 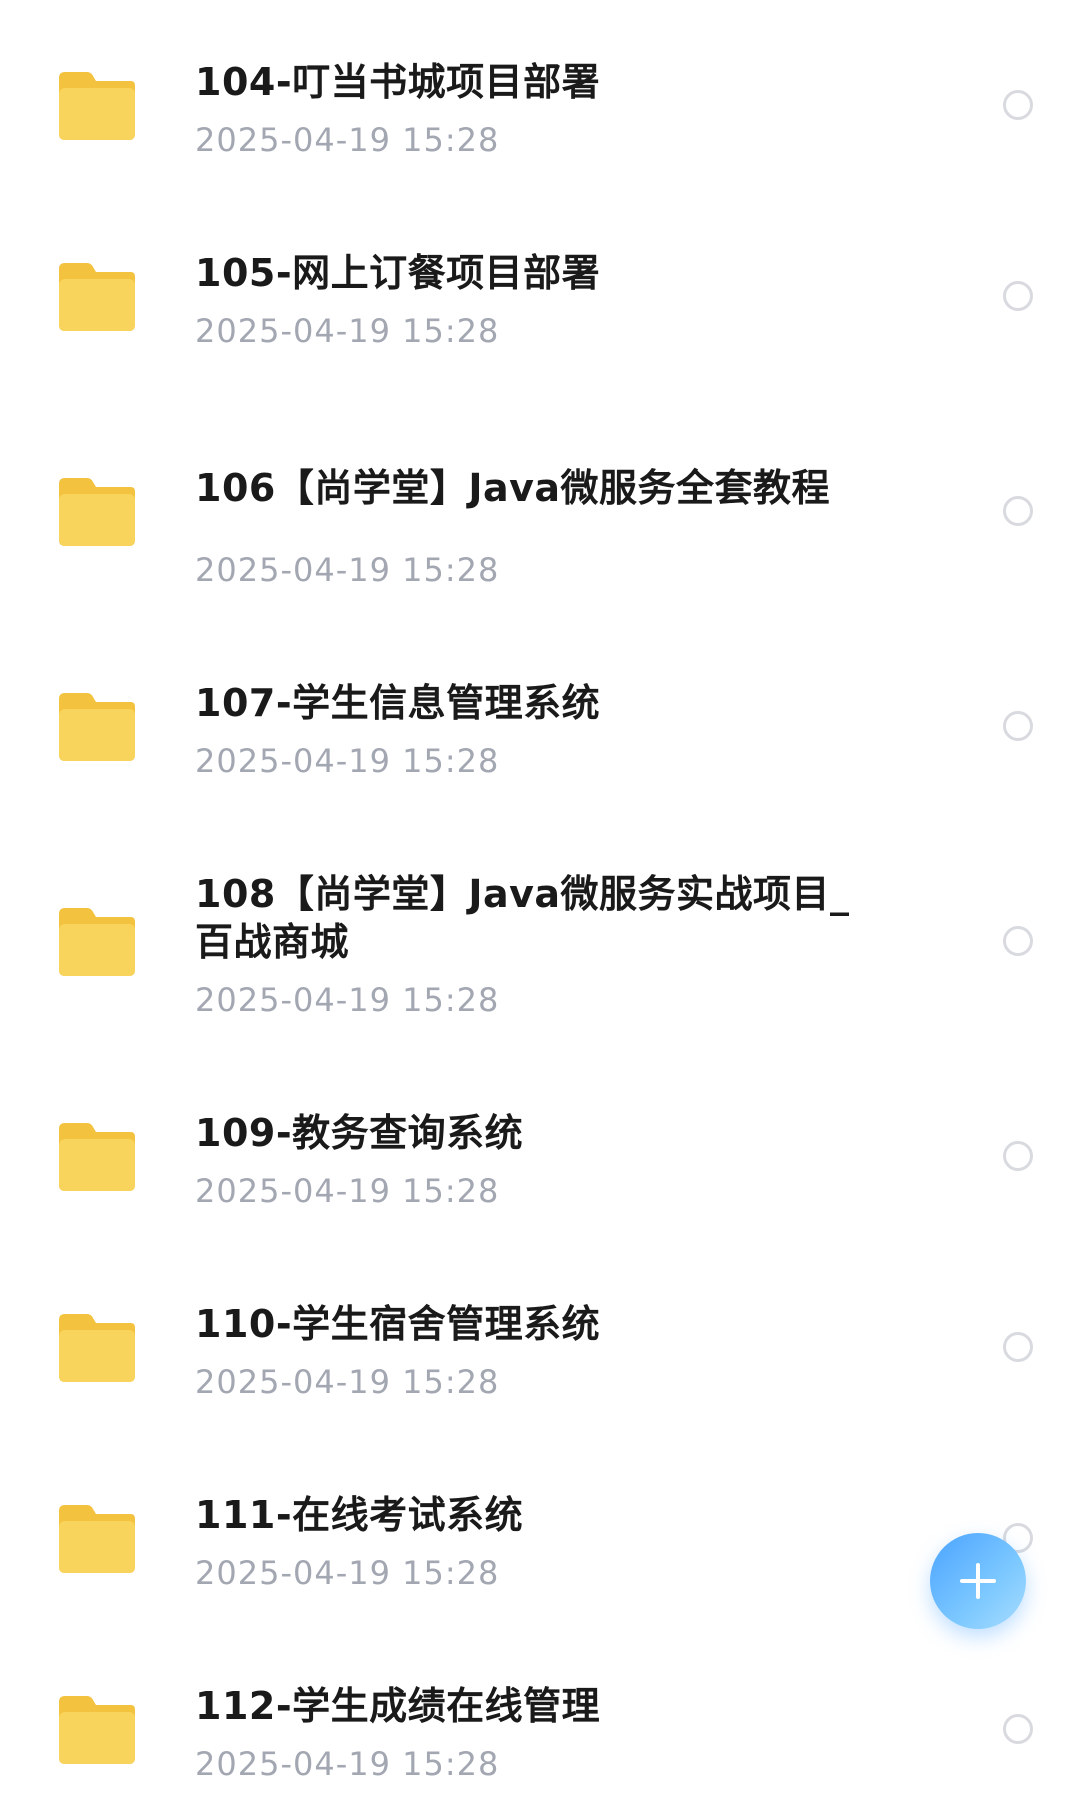 What do you see at coordinates (398, 703) in the screenshot?
I see `item-name: 107-学生信息管理系统` at bounding box center [398, 703].